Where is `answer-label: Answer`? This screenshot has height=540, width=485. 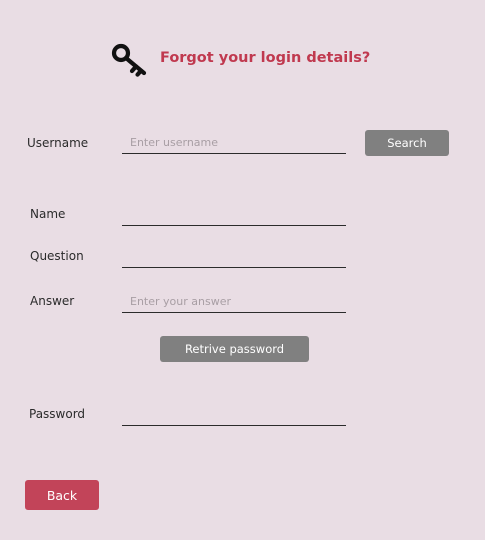
answer-label: Answer is located at coordinates (52, 301).